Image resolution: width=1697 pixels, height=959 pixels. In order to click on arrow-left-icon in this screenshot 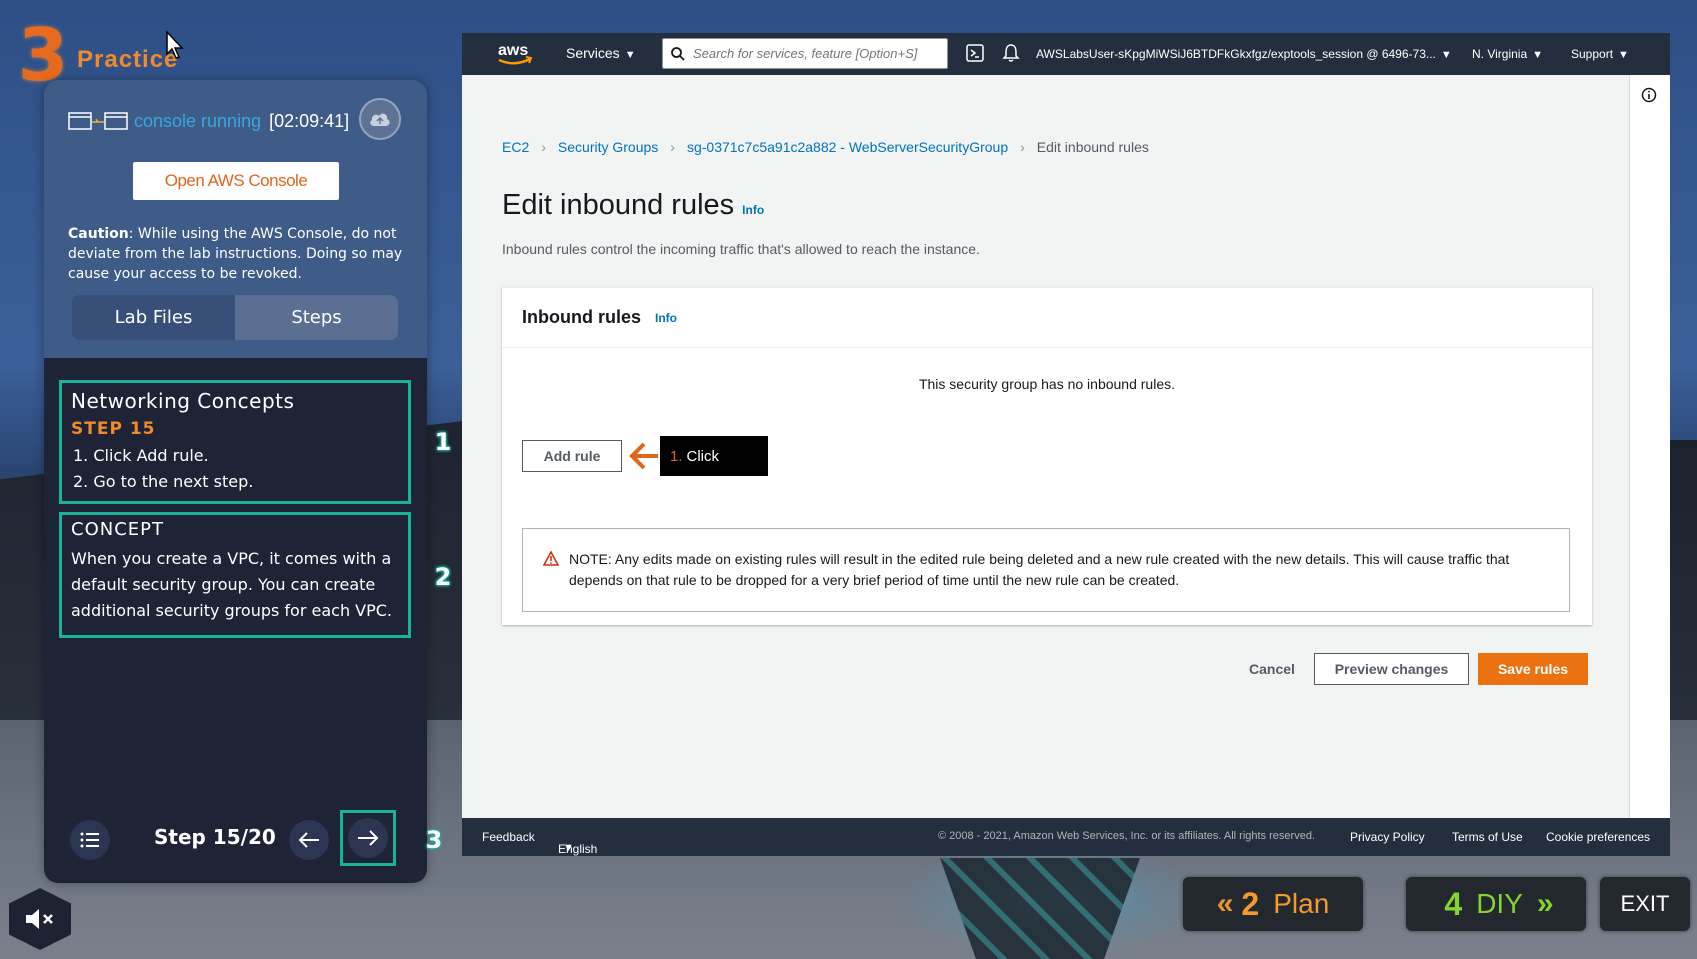, I will do `click(308, 840)`.